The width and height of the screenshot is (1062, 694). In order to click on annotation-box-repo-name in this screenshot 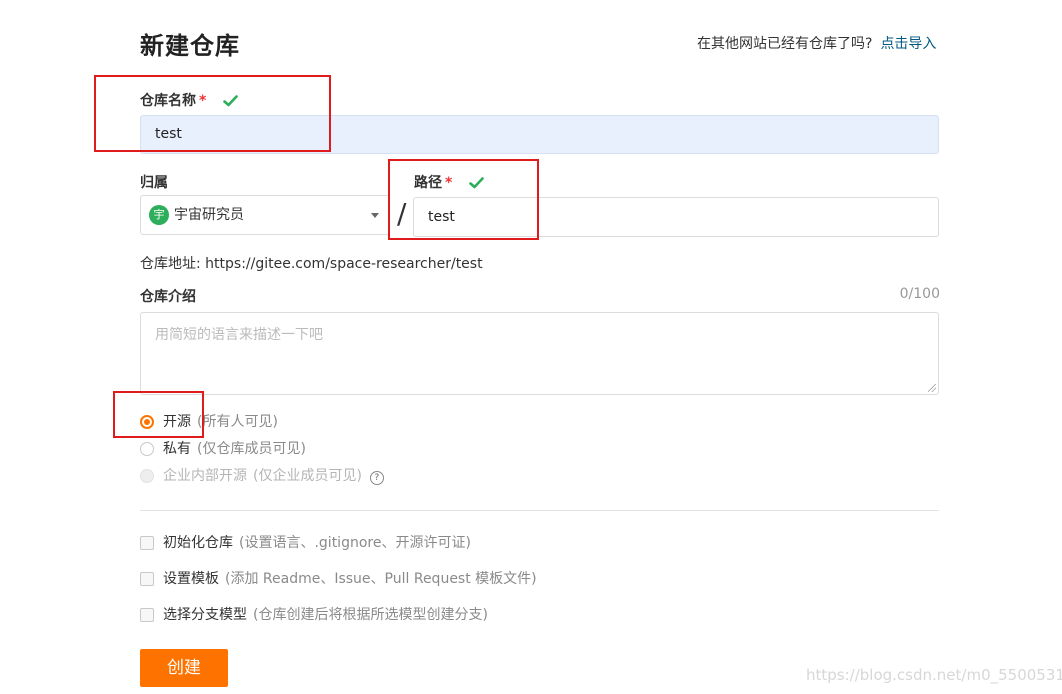, I will do `click(212, 113)`.